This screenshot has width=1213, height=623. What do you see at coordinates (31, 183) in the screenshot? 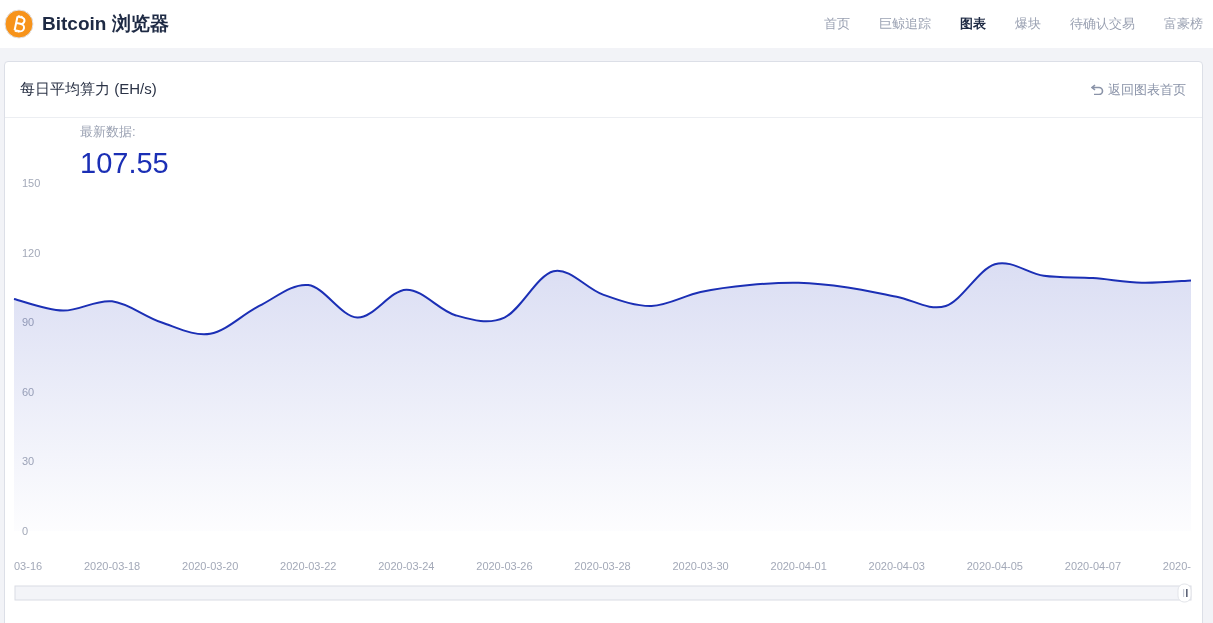
I see `y-axis-label: 150` at bounding box center [31, 183].